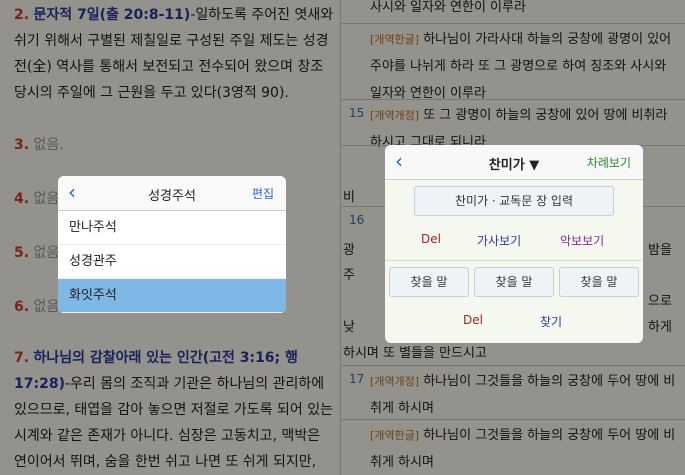 This screenshot has width=685, height=475. Describe the element at coordinates (514, 201) in the screenshot. I see `hymn-number-input: 찬미가ㆍ교독문 장 입력` at that location.